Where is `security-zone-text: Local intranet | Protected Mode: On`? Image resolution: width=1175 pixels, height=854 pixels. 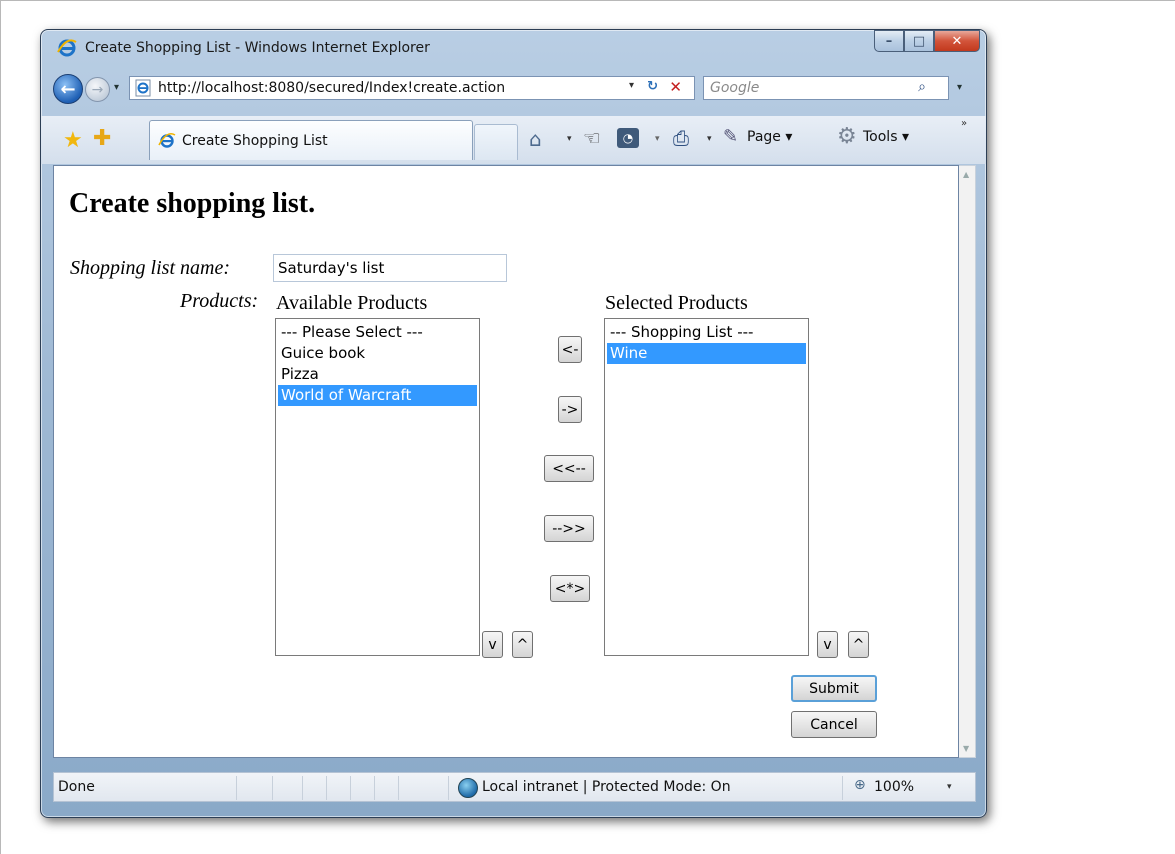 security-zone-text: Local intranet | Protected Mode: On is located at coordinates (606, 787).